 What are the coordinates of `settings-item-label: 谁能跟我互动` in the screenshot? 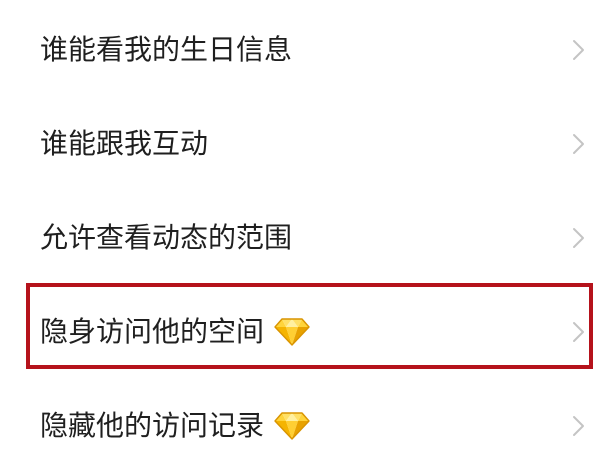 It's located at (124, 143).